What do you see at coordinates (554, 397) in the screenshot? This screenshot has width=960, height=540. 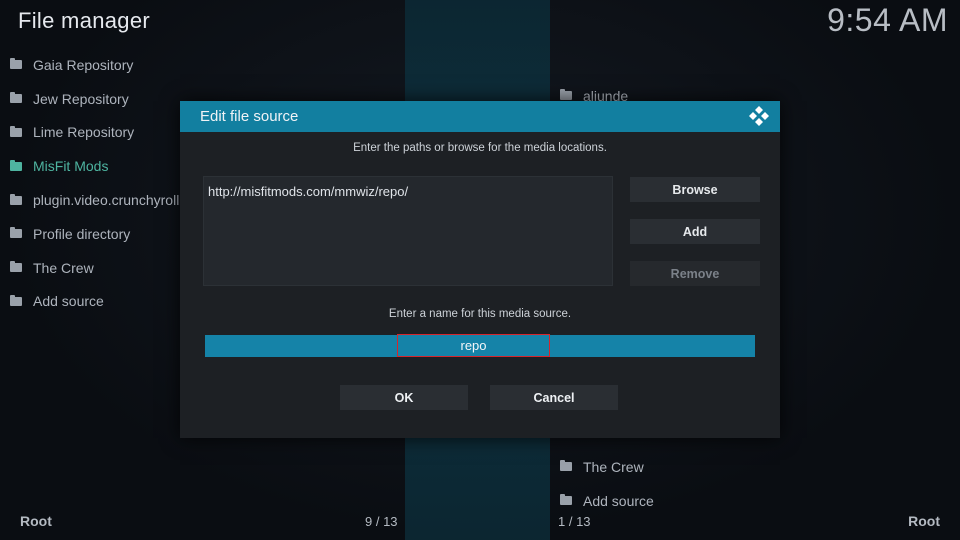 I see `cancel-button: Cancel` at bounding box center [554, 397].